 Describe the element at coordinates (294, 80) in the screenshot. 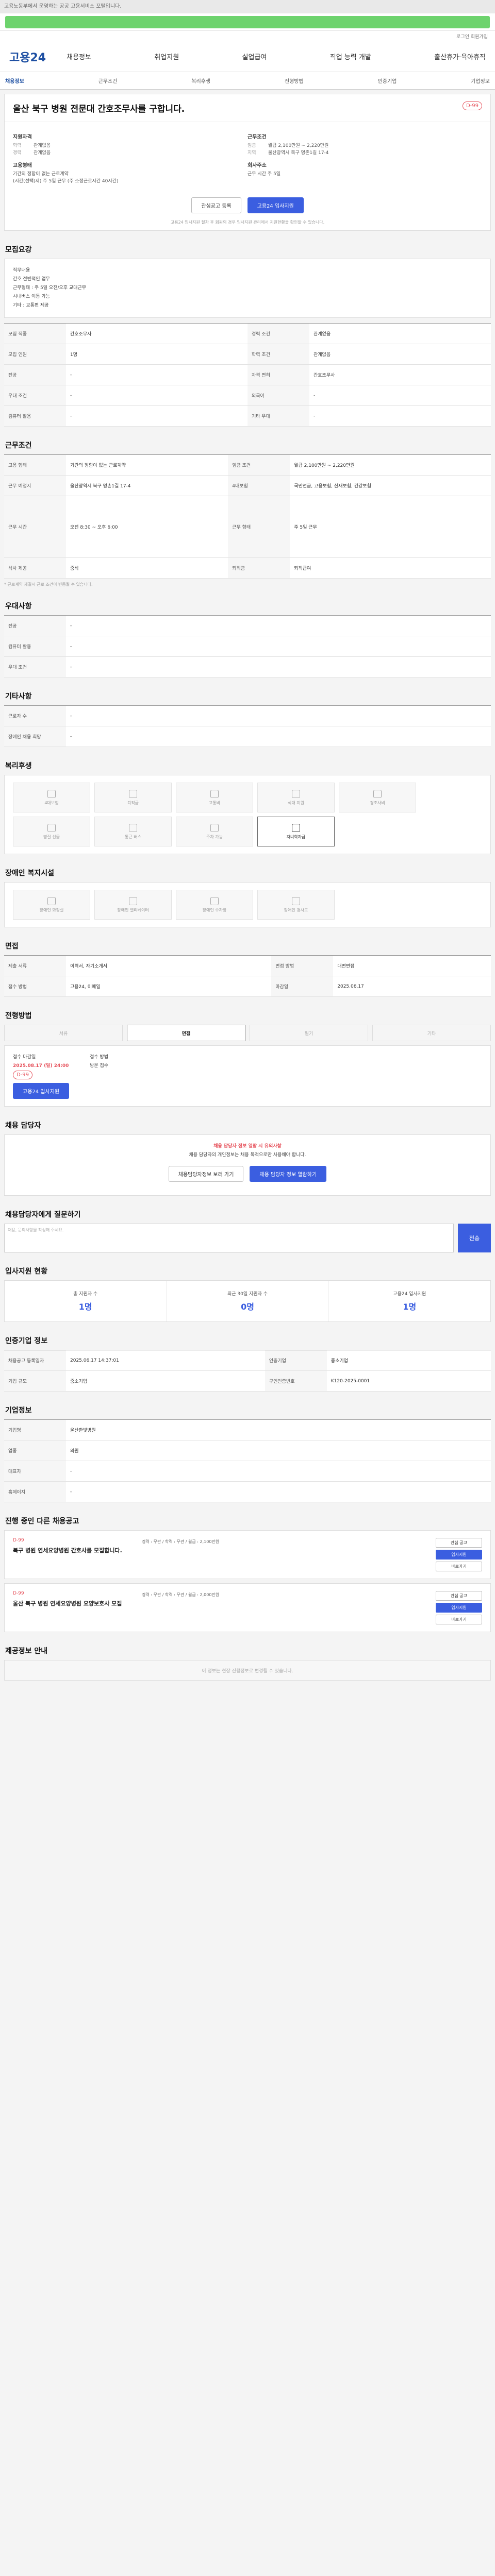

I see `tab-item: 전형방법` at that location.